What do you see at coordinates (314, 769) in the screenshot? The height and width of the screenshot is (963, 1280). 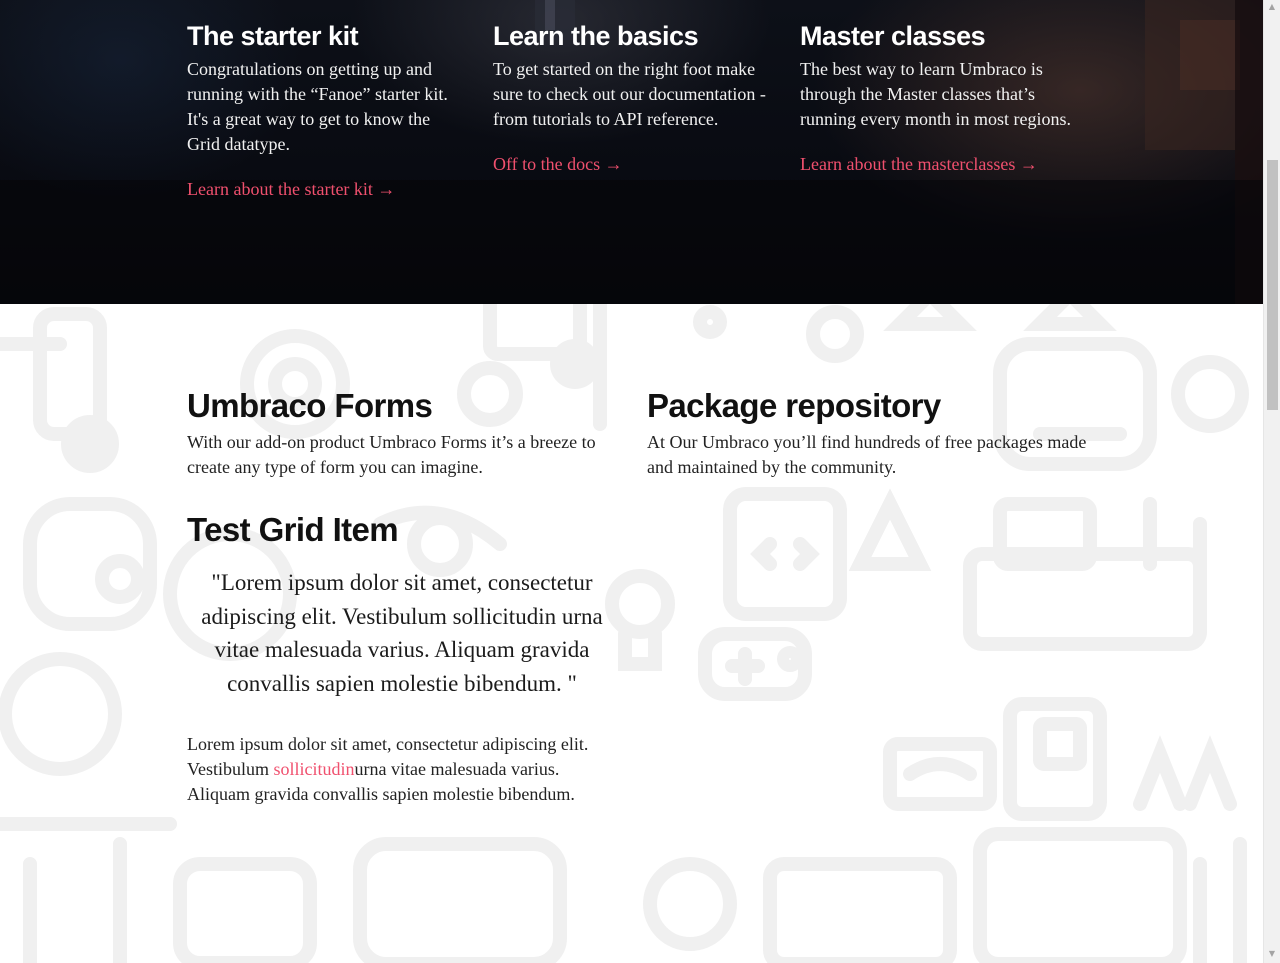 I see `sollicitudin-link: sollicitudin` at bounding box center [314, 769].